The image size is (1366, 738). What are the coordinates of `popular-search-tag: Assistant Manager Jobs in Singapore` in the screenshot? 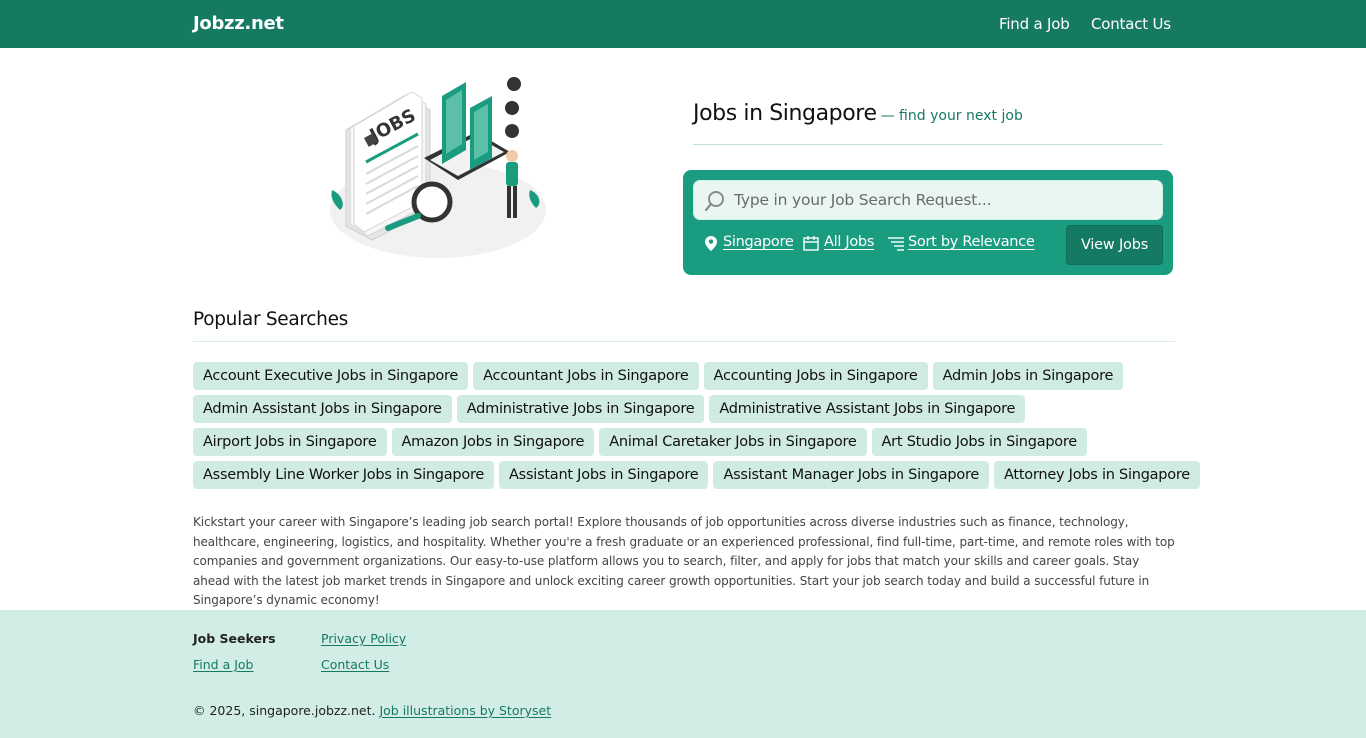 It's located at (851, 475).